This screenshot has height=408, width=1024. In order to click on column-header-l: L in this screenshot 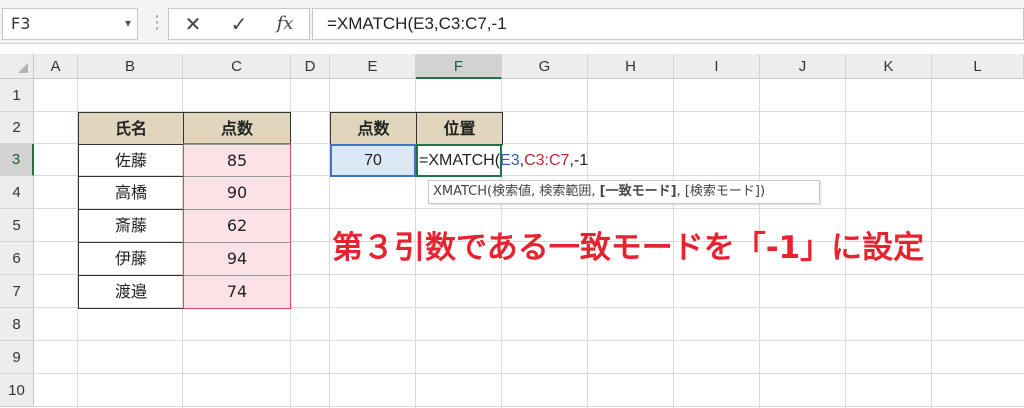, I will do `click(978, 66)`.